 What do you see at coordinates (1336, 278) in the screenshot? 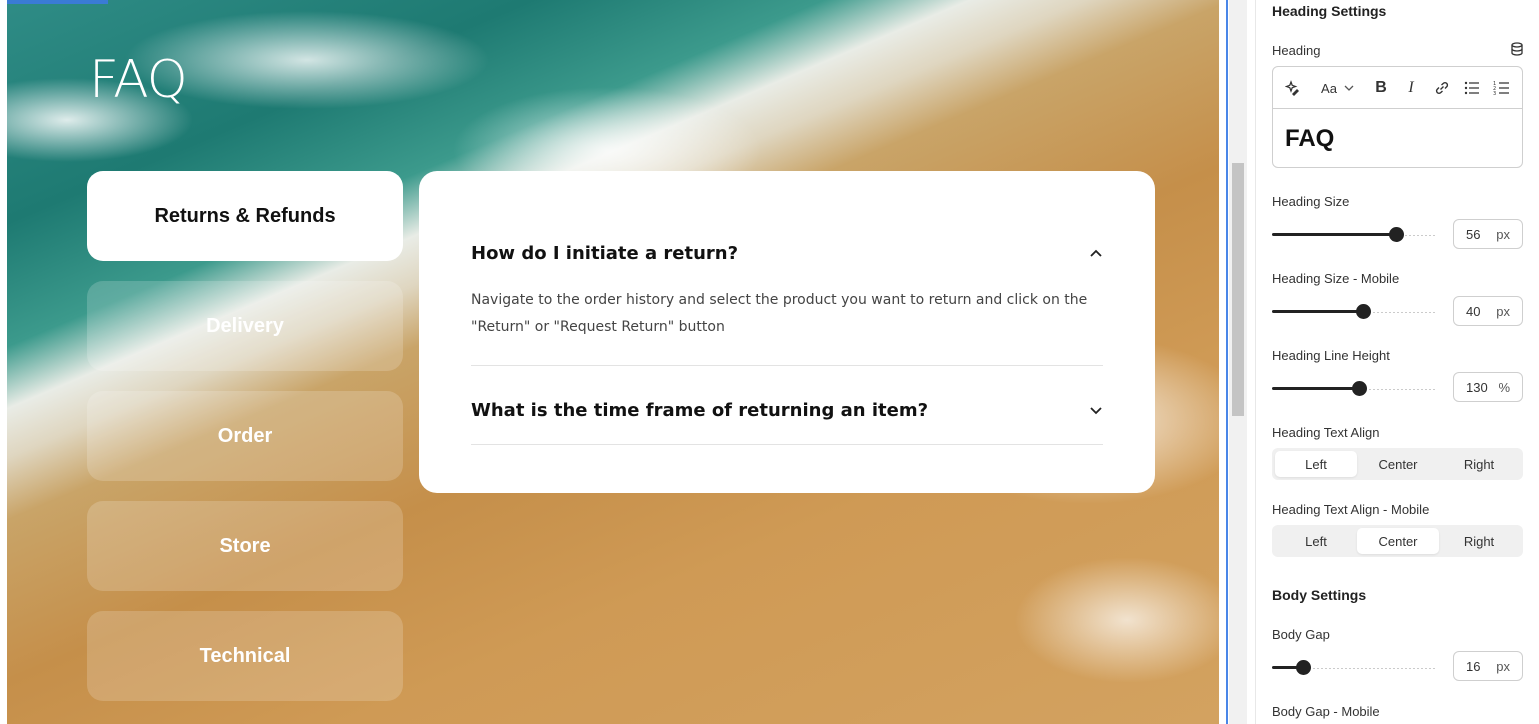
I see `heading-size-mobile-label: Heading Size - Mobile` at bounding box center [1336, 278].